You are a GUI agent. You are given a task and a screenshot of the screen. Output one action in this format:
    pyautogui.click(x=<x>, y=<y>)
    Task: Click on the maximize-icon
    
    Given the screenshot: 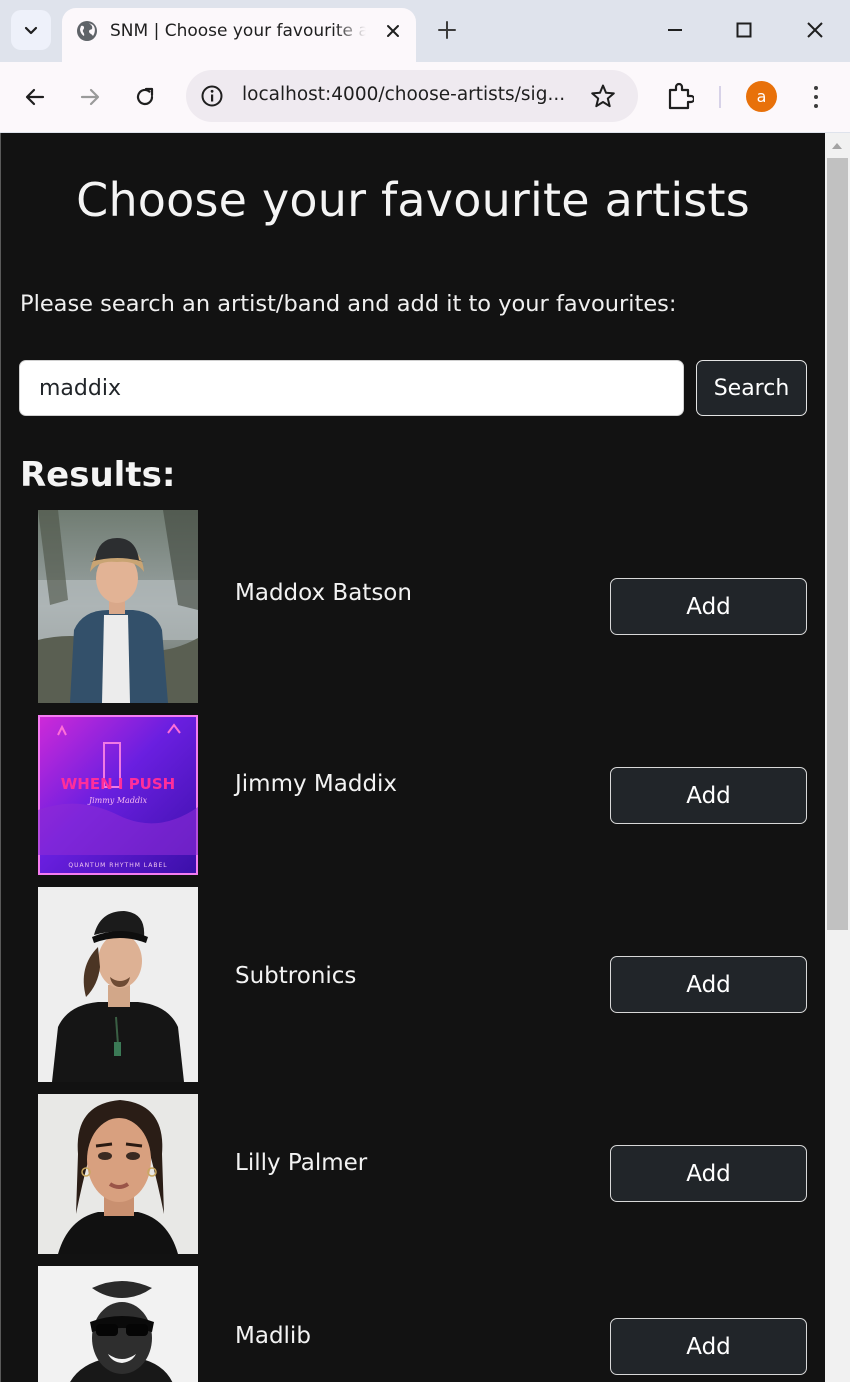 What is the action you would take?
    pyautogui.click(x=744, y=30)
    